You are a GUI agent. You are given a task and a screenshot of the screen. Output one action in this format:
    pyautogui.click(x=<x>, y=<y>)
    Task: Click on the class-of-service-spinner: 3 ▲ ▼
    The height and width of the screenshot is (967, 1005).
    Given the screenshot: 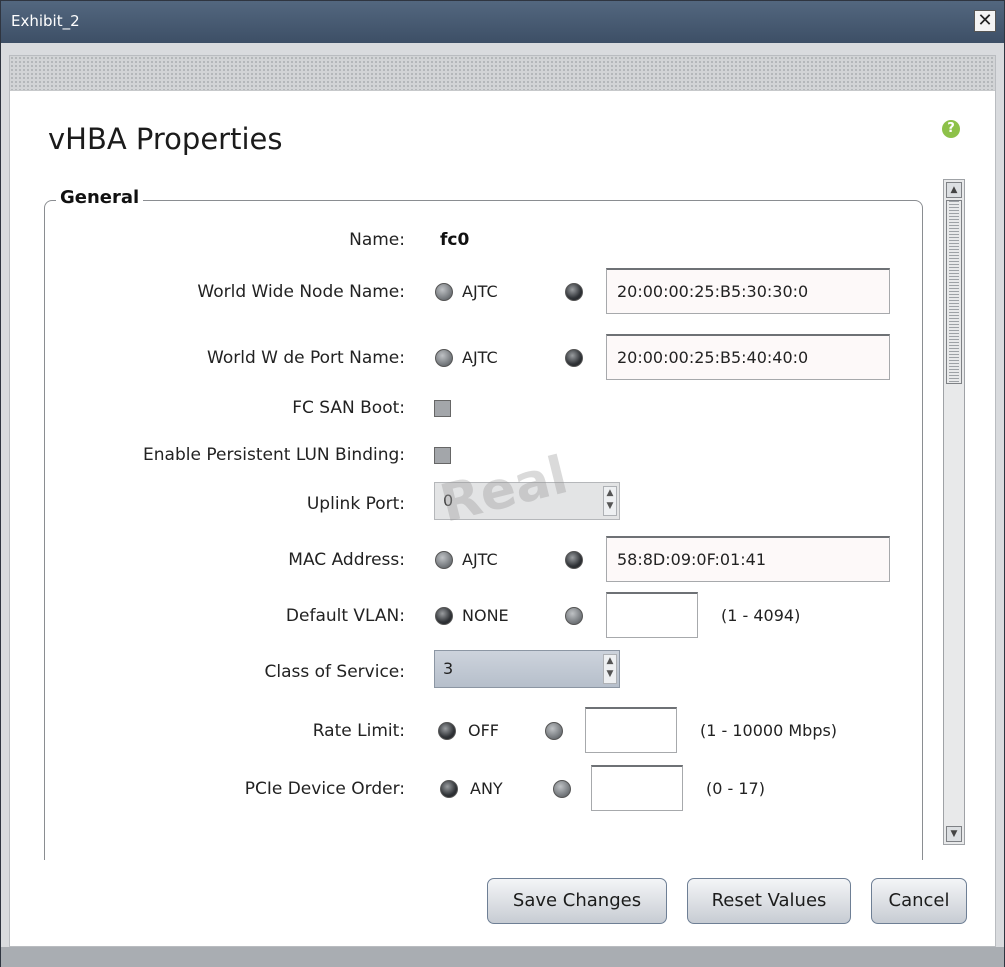 What is the action you would take?
    pyautogui.click(x=527, y=669)
    